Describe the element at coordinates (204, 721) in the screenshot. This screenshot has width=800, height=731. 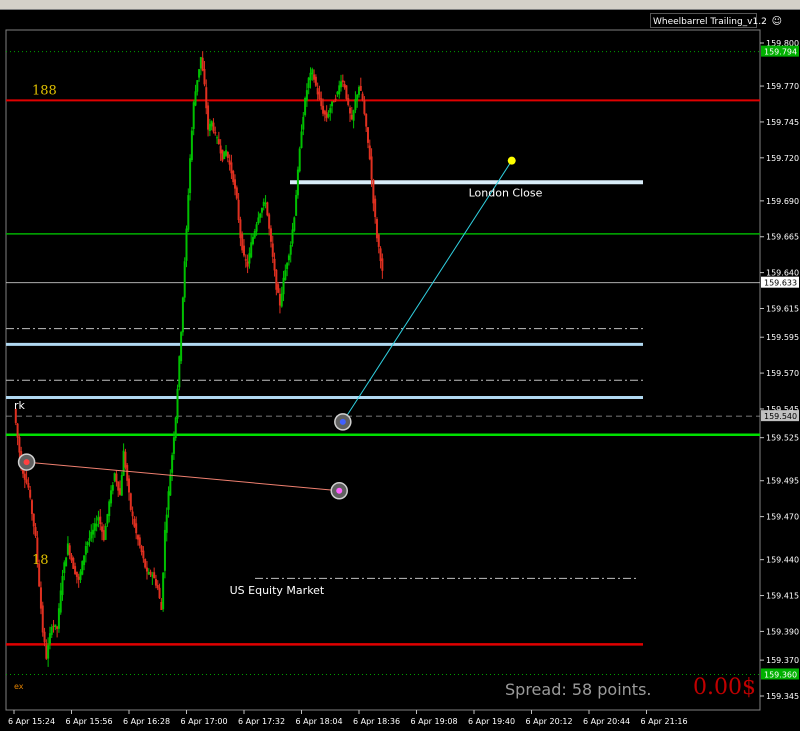
I see `x-tick-label: 6 Apr 17:00` at that location.